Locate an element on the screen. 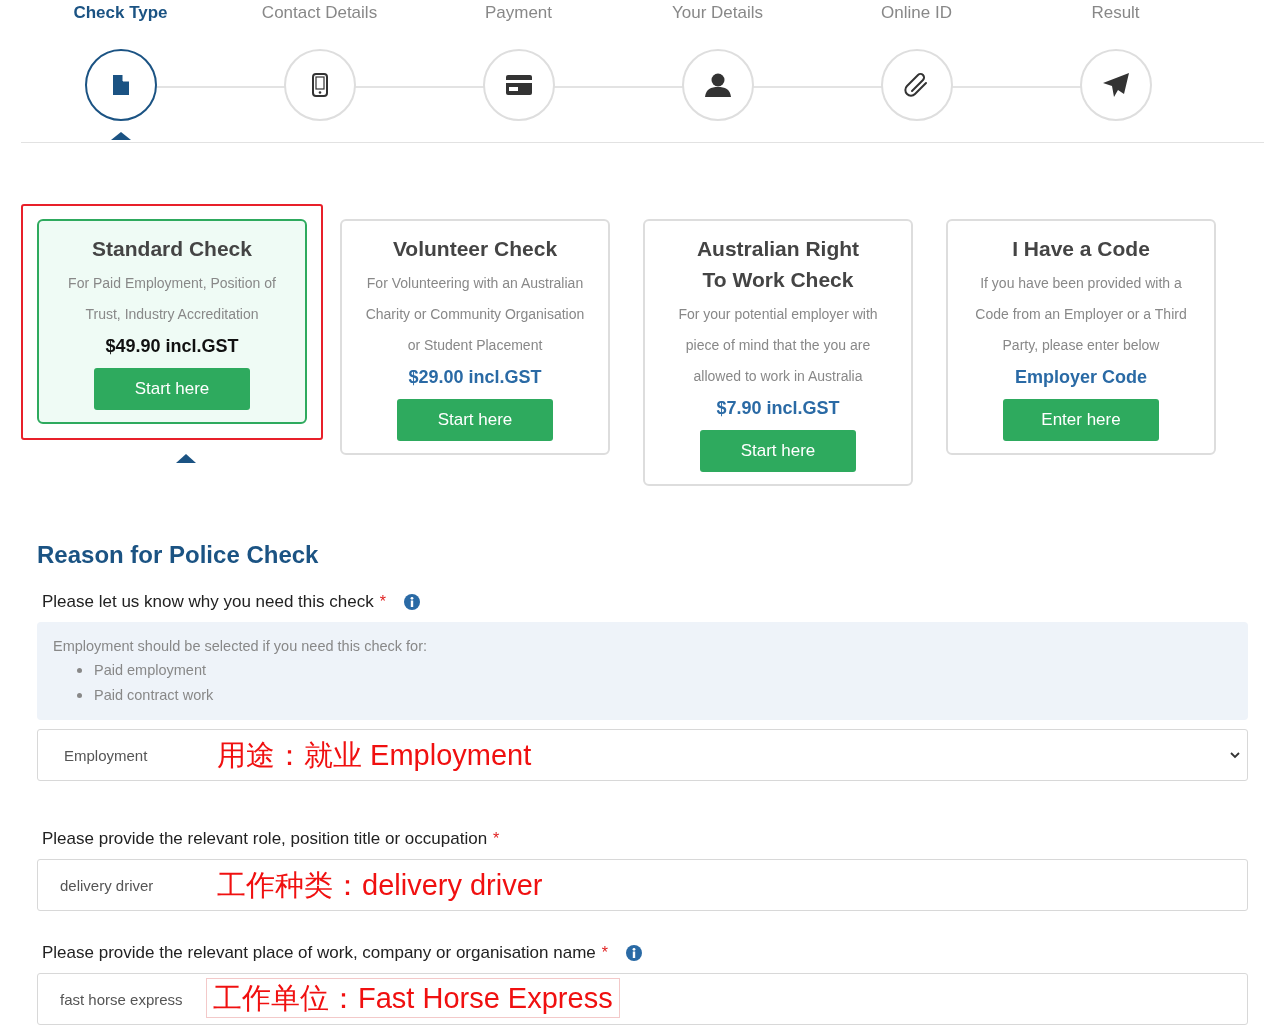 The image size is (1280, 1031). section-heading: Reason for Police Check is located at coordinates (178, 555).